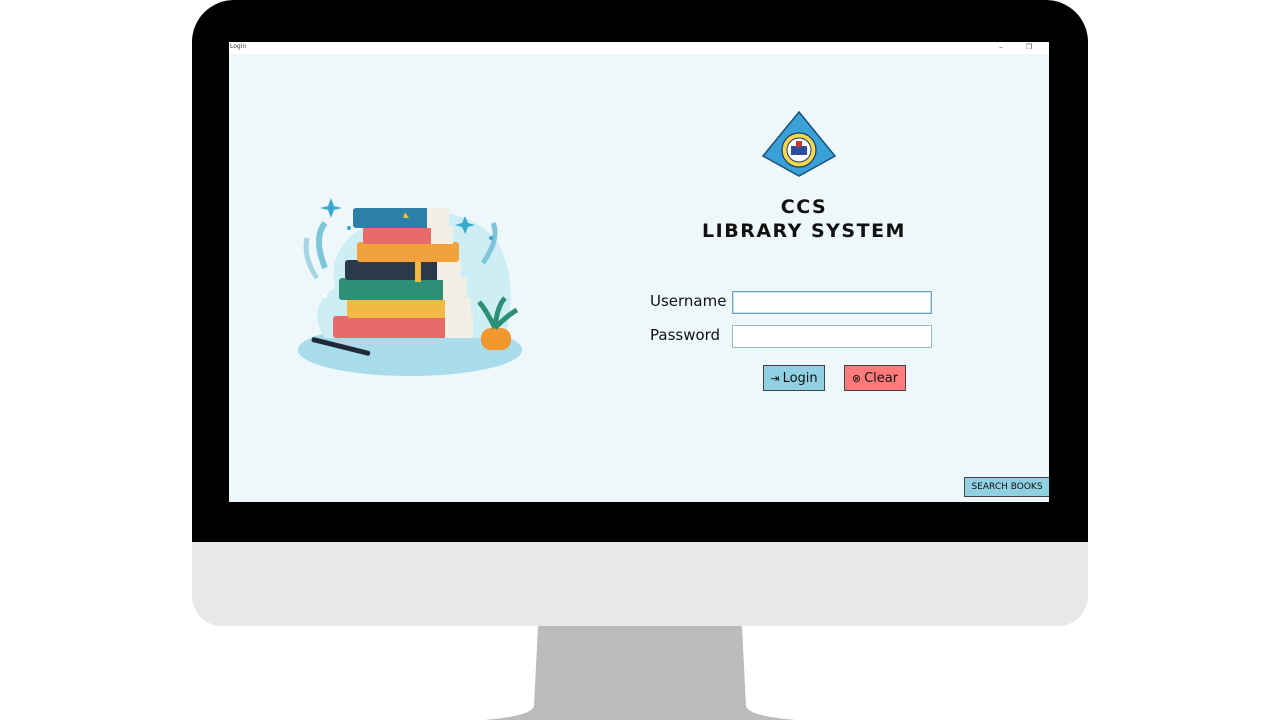 This screenshot has height=720, width=1280. Describe the element at coordinates (881, 378) in the screenshot. I see `clear-button-label: Clear` at that location.